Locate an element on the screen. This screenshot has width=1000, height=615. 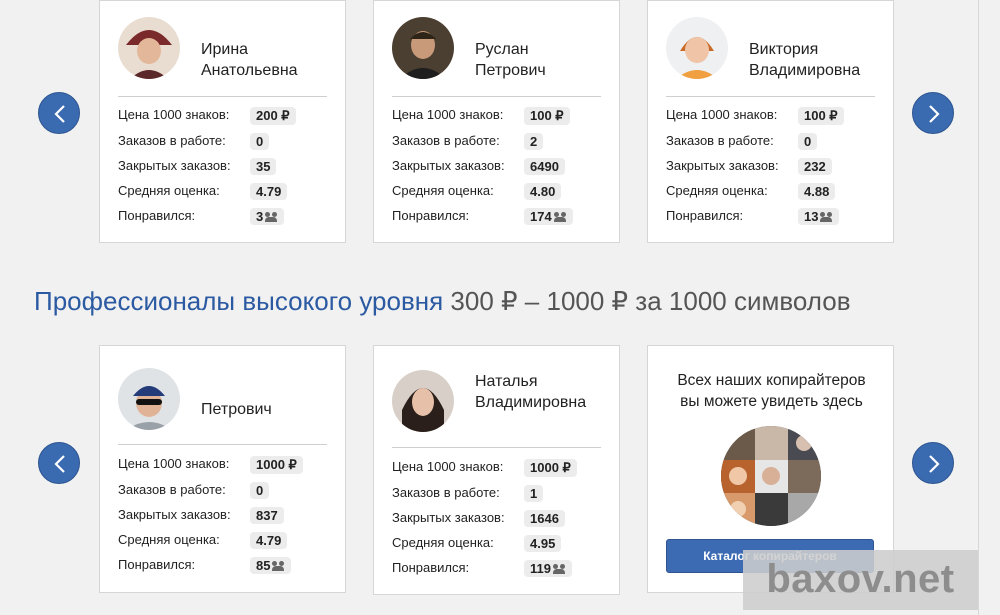
in-work-value: 2 is located at coordinates (534, 141).